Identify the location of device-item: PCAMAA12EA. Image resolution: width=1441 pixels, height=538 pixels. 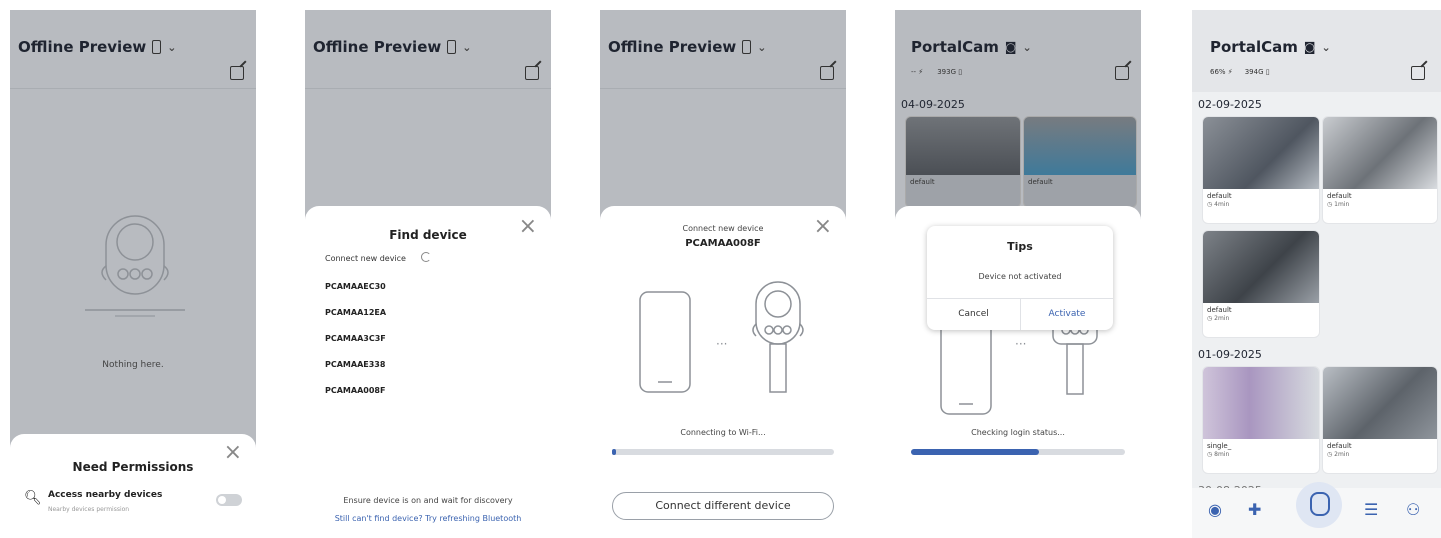
(355, 312).